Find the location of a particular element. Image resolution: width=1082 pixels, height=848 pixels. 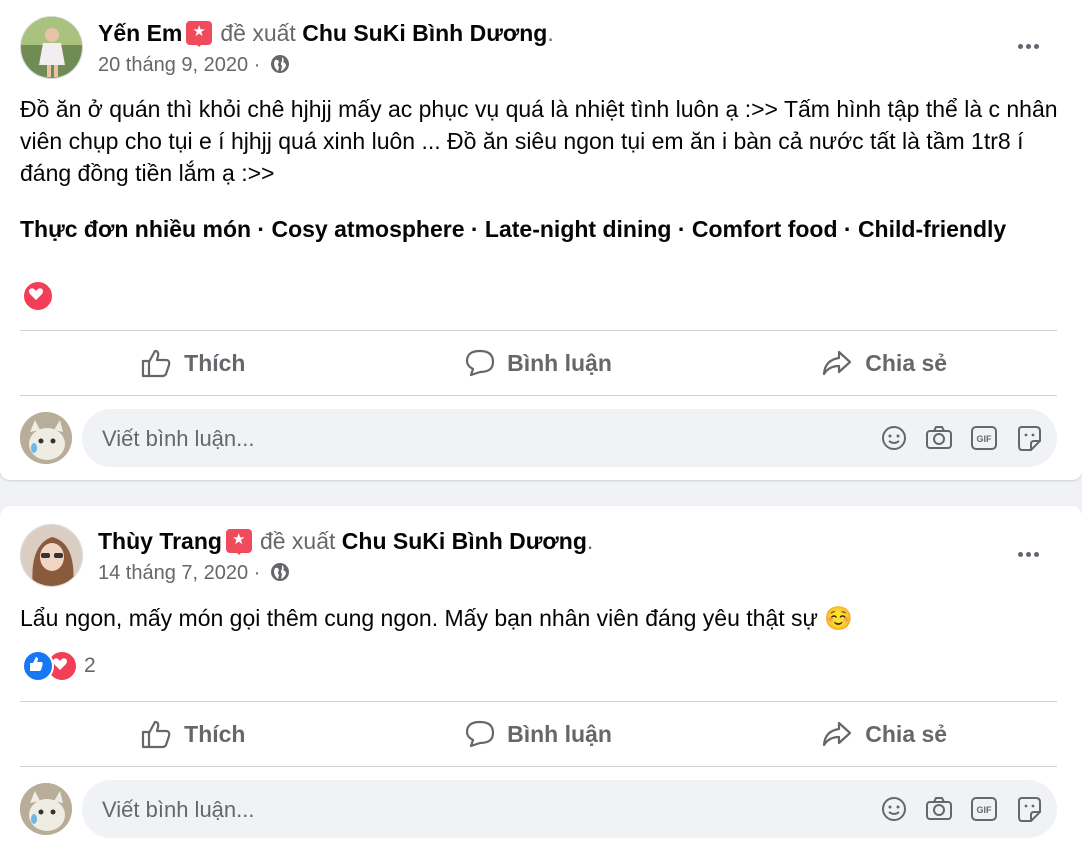

header-line: Yến Emđề xuất Chu SuKi Bình Dương. is located at coordinates (326, 33).